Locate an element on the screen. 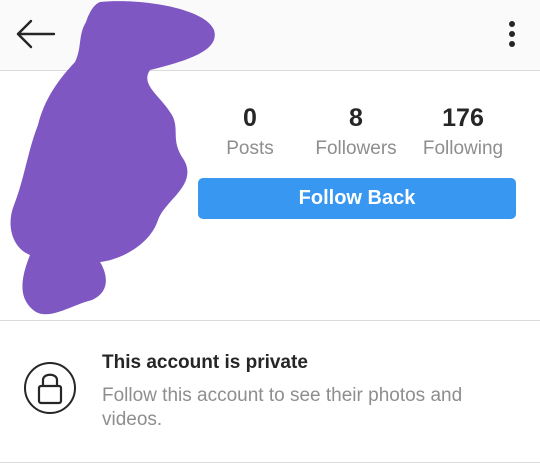  section-divider is located at coordinates (270, 320).